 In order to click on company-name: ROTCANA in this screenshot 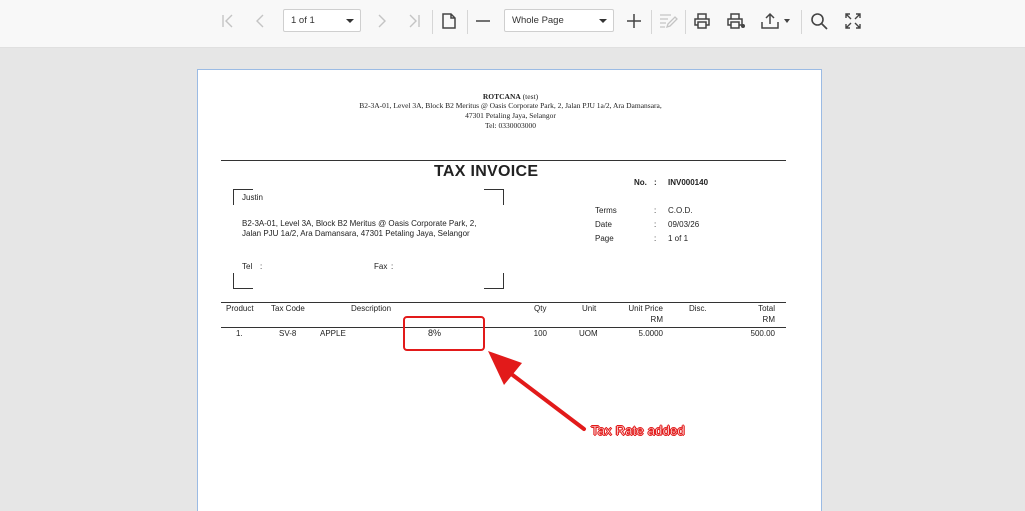, I will do `click(501, 96)`.